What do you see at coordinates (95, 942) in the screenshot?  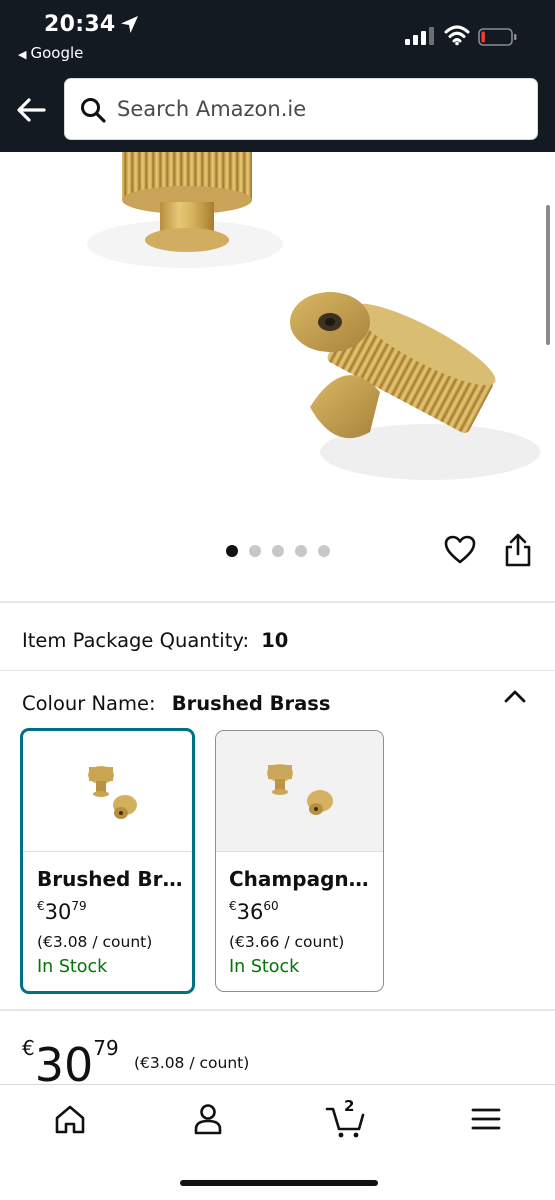 I see `swatch-unit-price: (€3.08 / count)` at bounding box center [95, 942].